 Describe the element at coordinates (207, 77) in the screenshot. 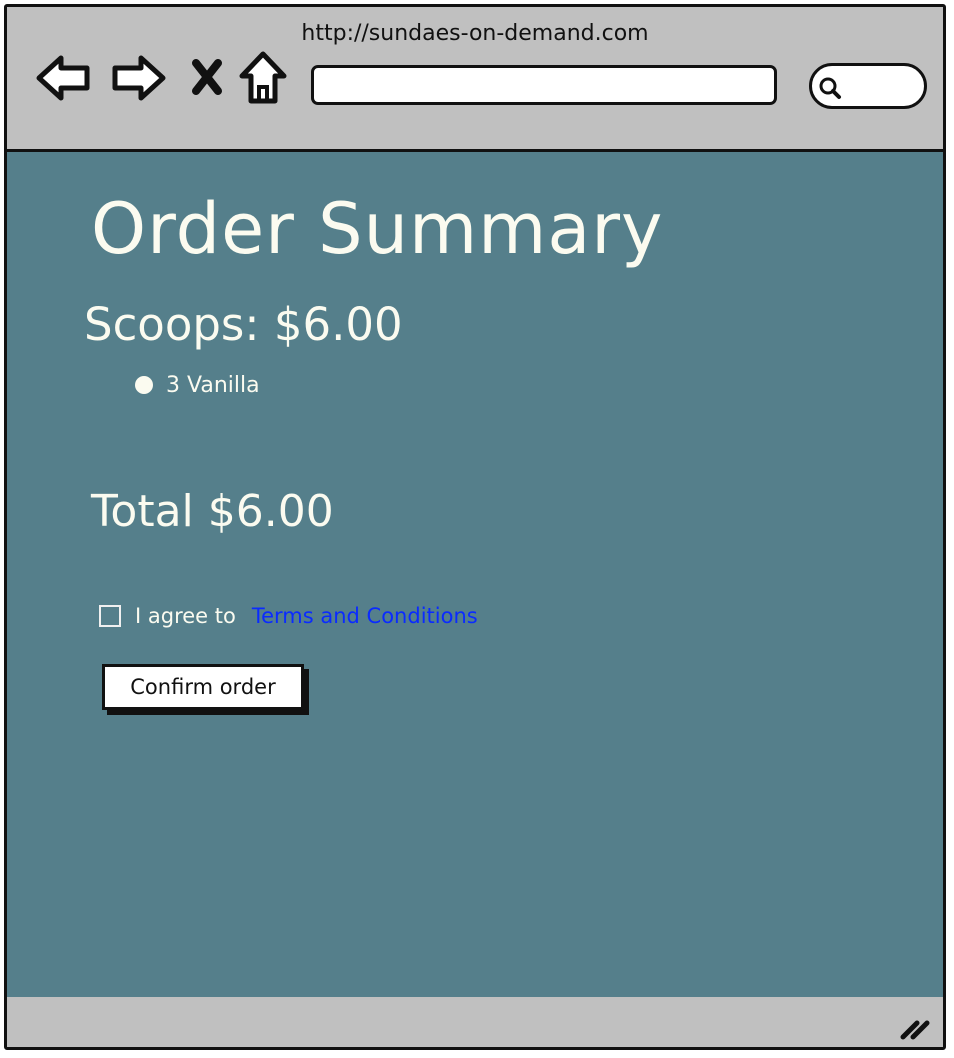

I see `stop-icon` at that location.